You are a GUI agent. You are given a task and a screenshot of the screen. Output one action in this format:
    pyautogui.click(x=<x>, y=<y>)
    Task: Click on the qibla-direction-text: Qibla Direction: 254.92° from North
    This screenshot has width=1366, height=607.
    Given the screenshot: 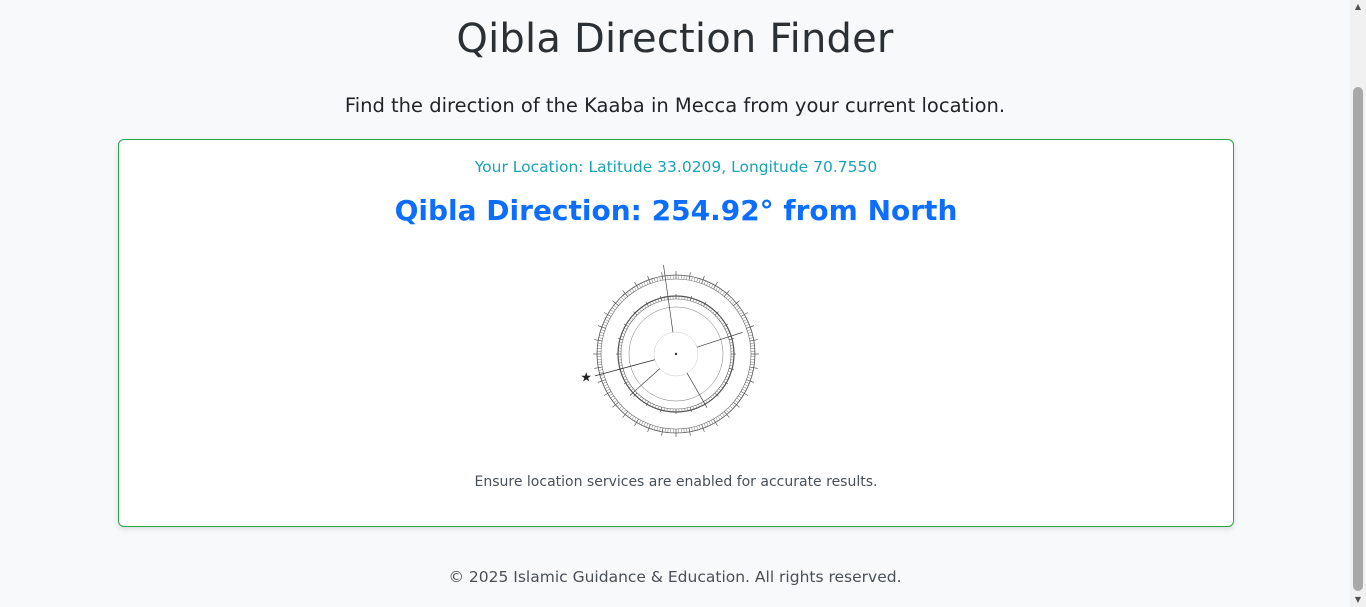 What is the action you would take?
    pyautogui.click(x=676, y=210)
    